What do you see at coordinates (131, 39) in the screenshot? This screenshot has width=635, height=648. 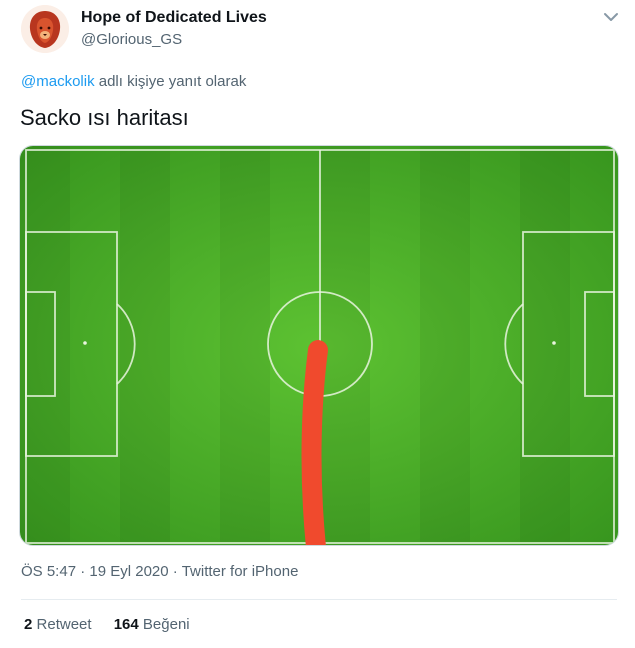 I see `author-handle: @Glorious_GS` at bounding box center [131, 39].